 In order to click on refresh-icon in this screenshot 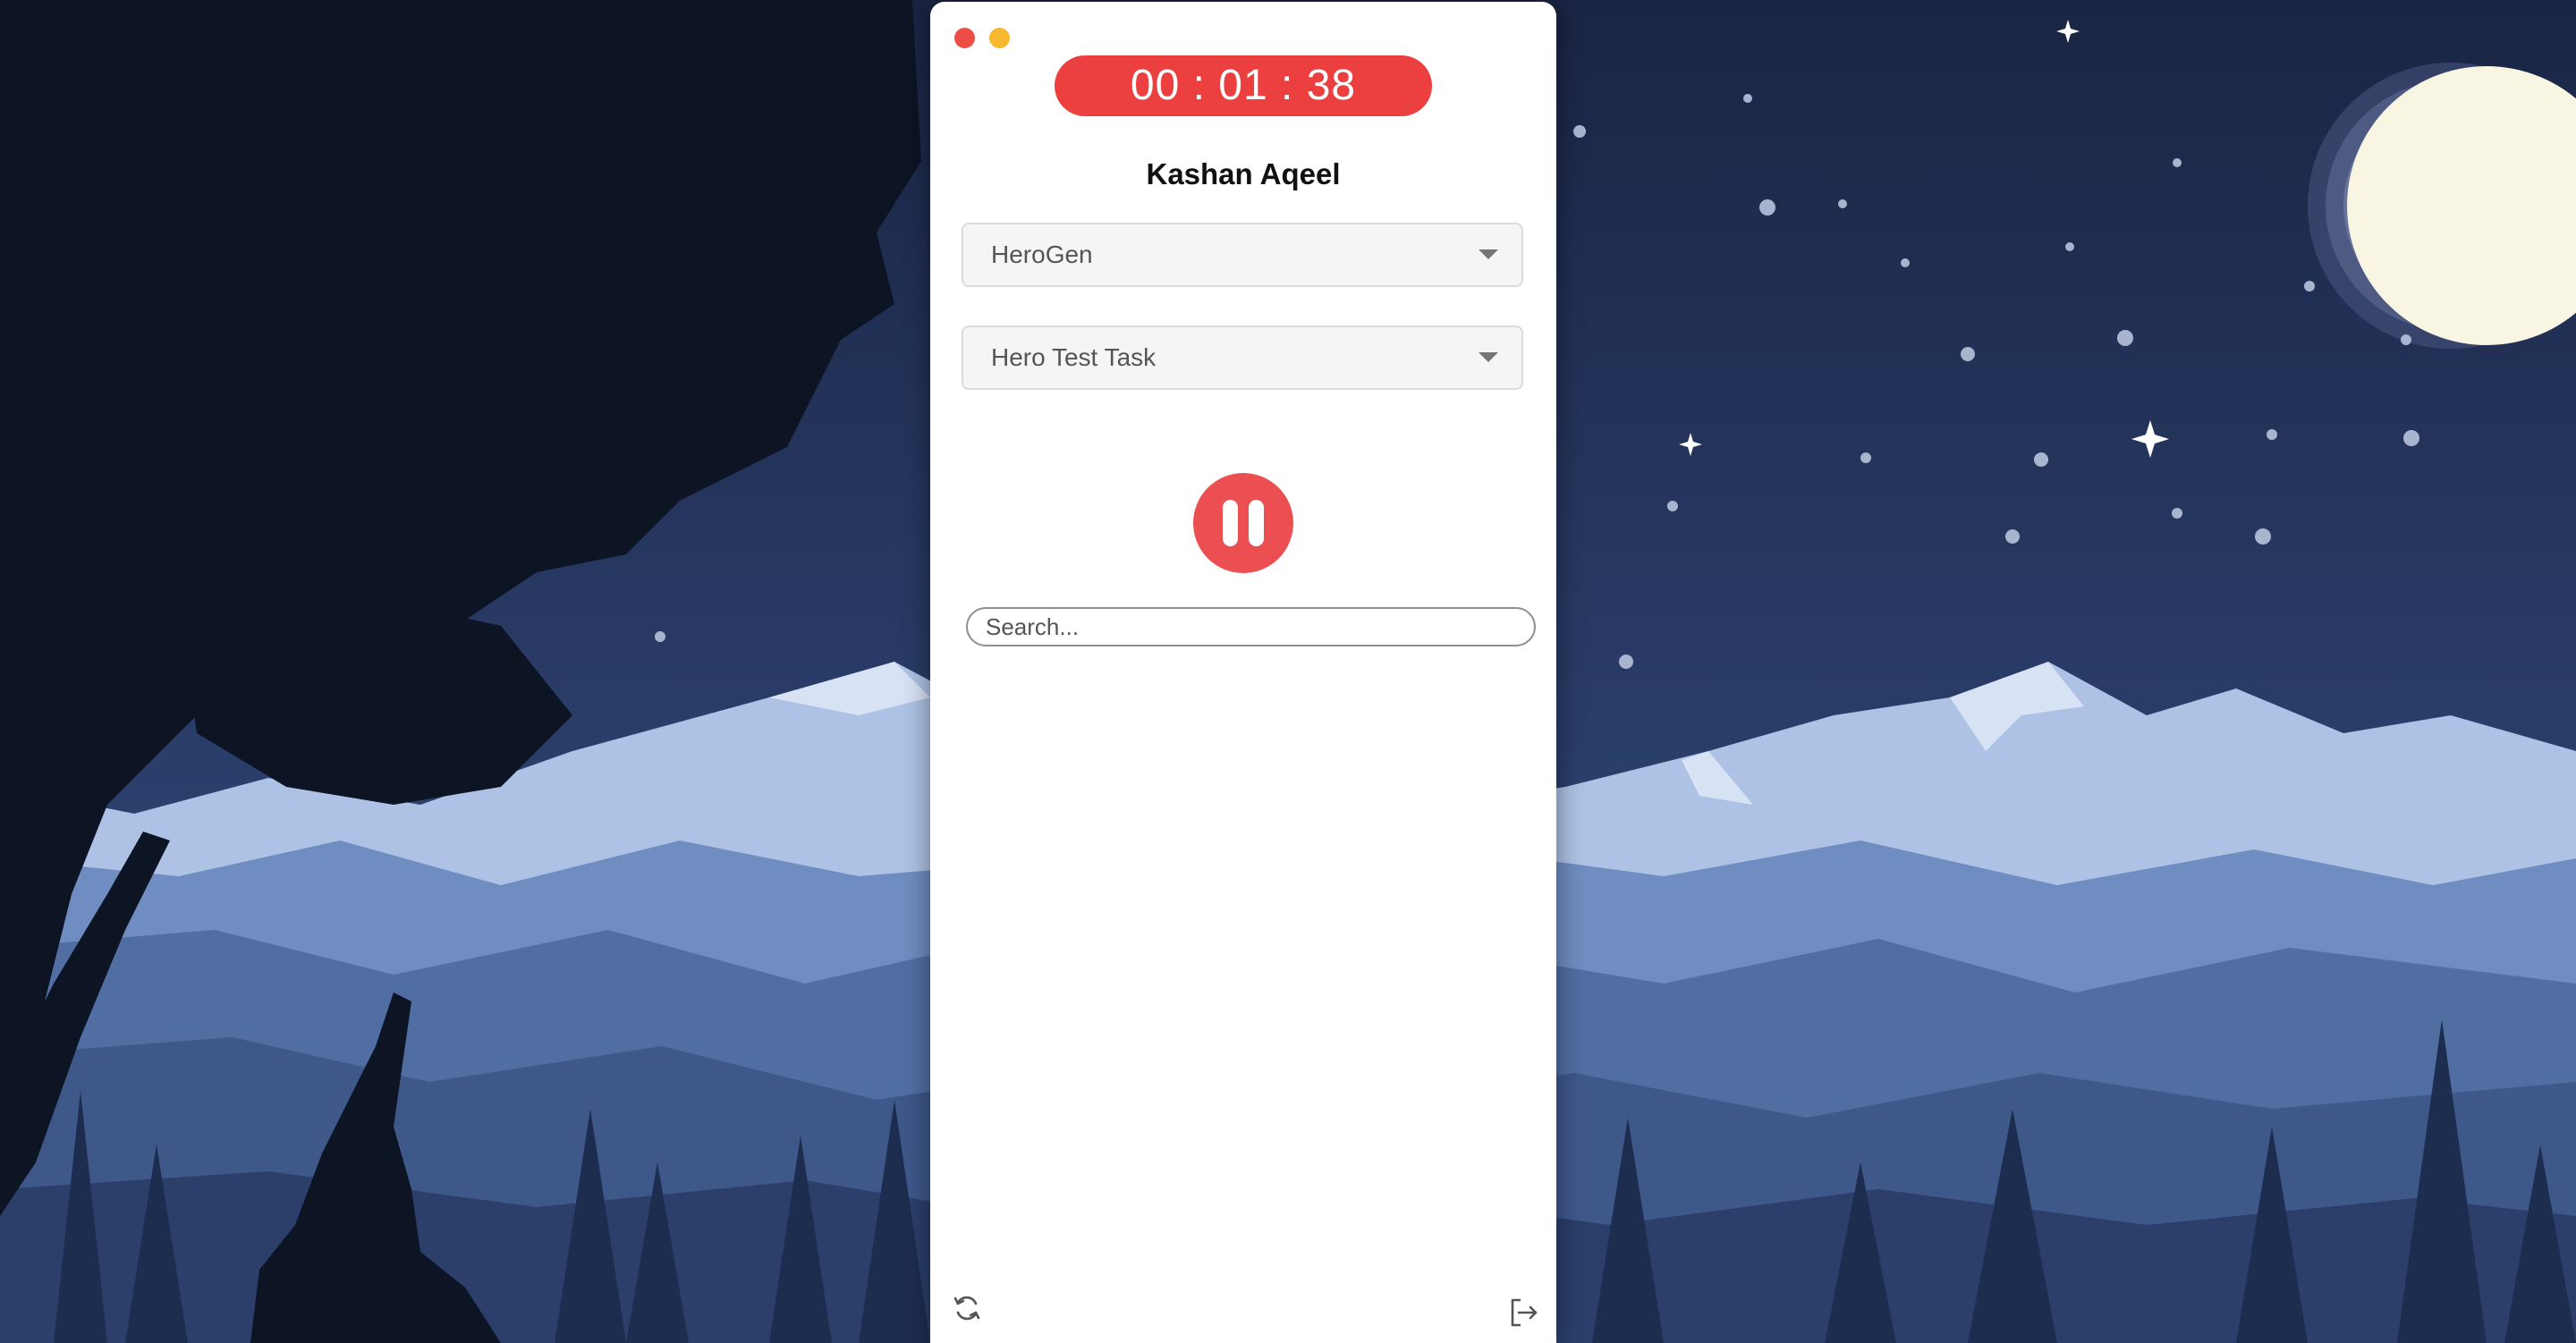, I will do `click(967, 1308)`.